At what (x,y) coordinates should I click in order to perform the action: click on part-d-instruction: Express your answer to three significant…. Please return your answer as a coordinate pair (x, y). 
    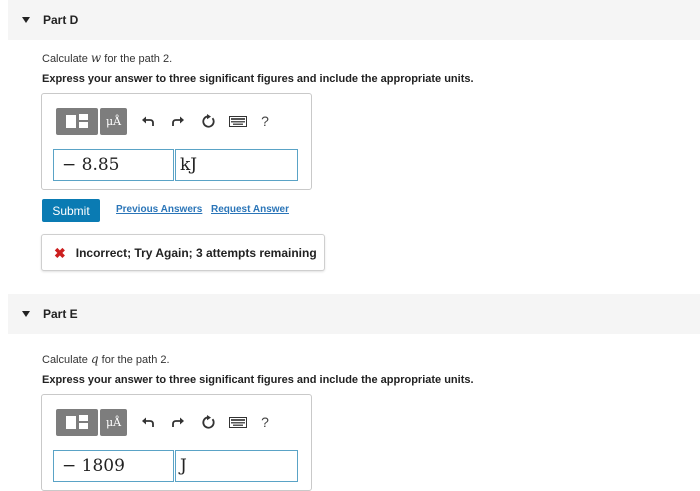
    Looking at the image, I should click on (258, 79).